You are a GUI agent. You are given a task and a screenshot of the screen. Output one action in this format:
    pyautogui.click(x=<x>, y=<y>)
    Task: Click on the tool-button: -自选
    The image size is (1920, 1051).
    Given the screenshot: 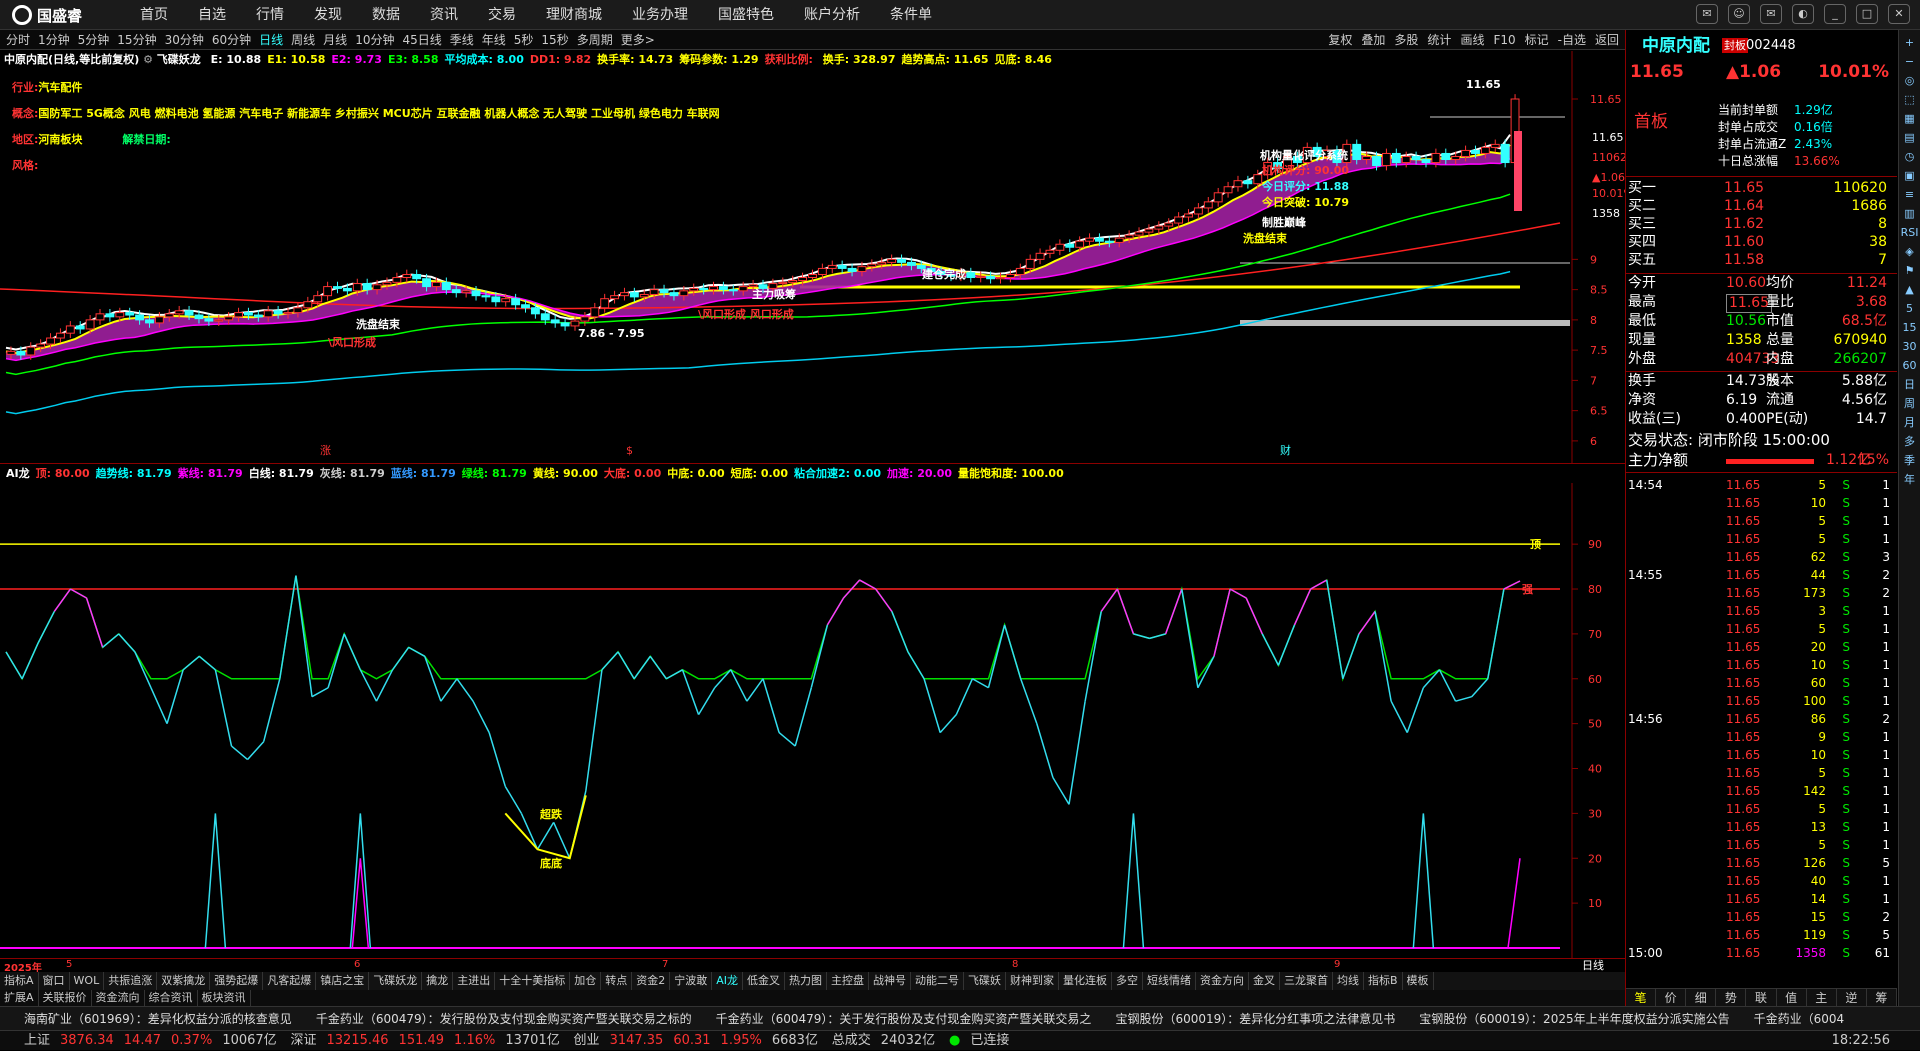 What is the action you would take?
    pyautogui.click(x=1572, y=40)
    